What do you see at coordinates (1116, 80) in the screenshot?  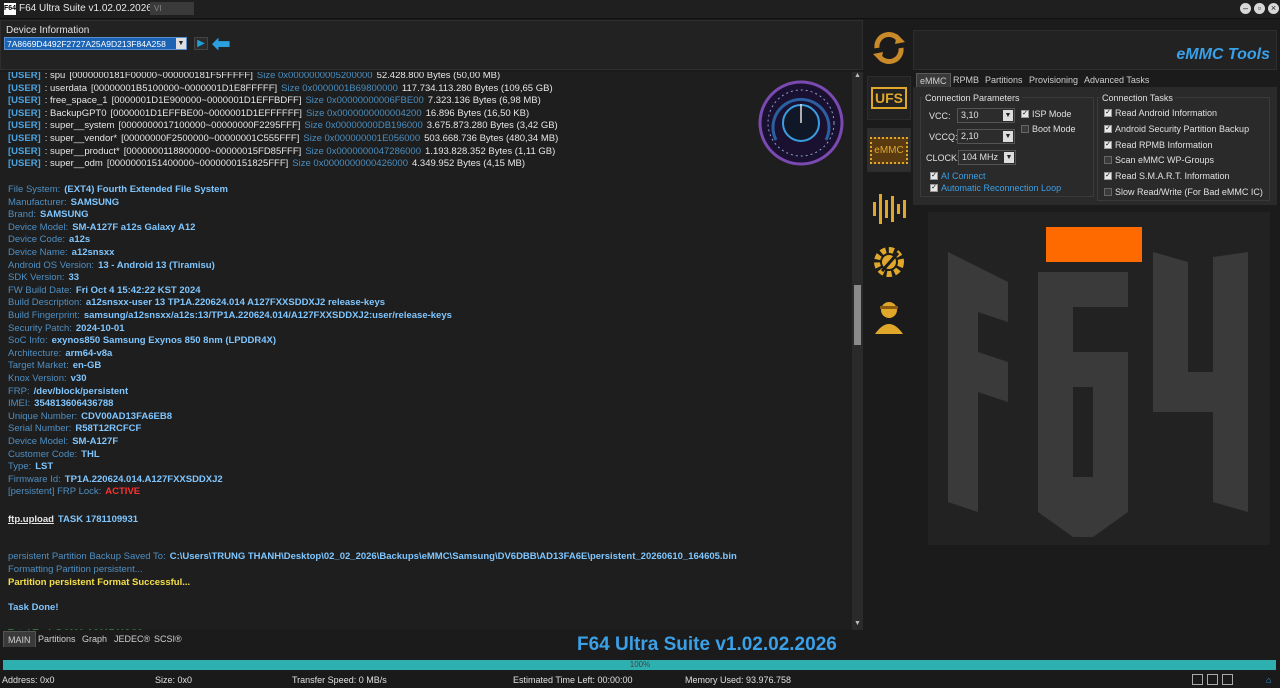 I see `tab-advanced-tasks: Advanced Tasks` at bounding box center [1116, 80].